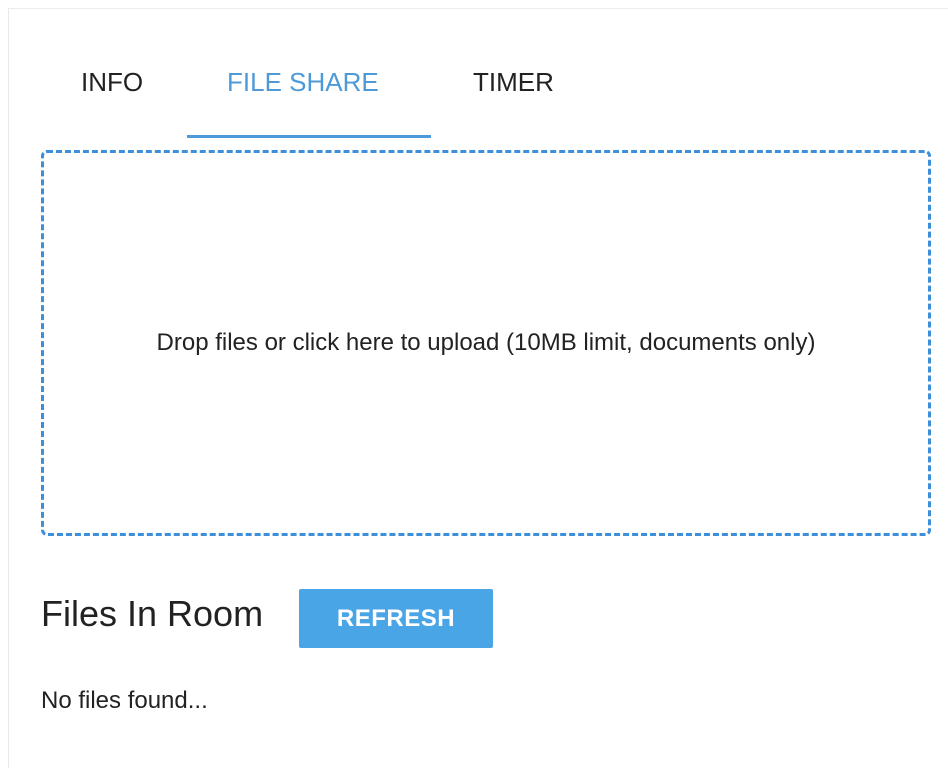  I want to click on tab-timer: TIMER, so click(513, 82).